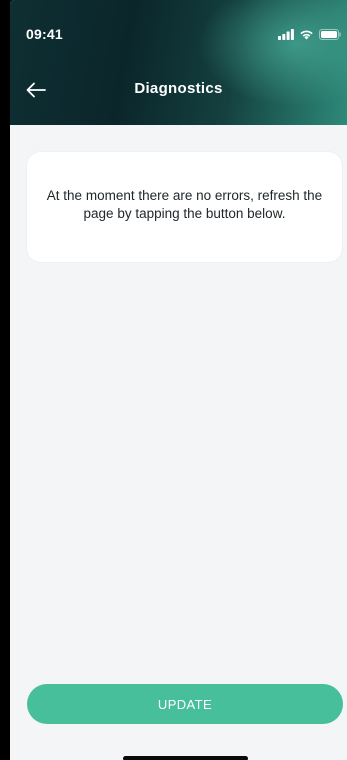 Image resolution: width=347 pixels, height=760 pixels. I want to click on nav-bar: Diagnostics, so click(178, 90).